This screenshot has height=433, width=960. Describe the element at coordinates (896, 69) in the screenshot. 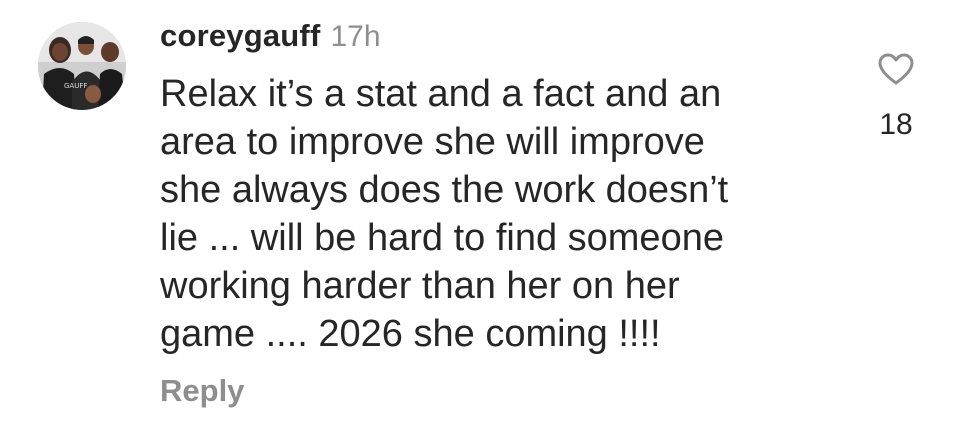

I see `heart-outline-icon` at that location.